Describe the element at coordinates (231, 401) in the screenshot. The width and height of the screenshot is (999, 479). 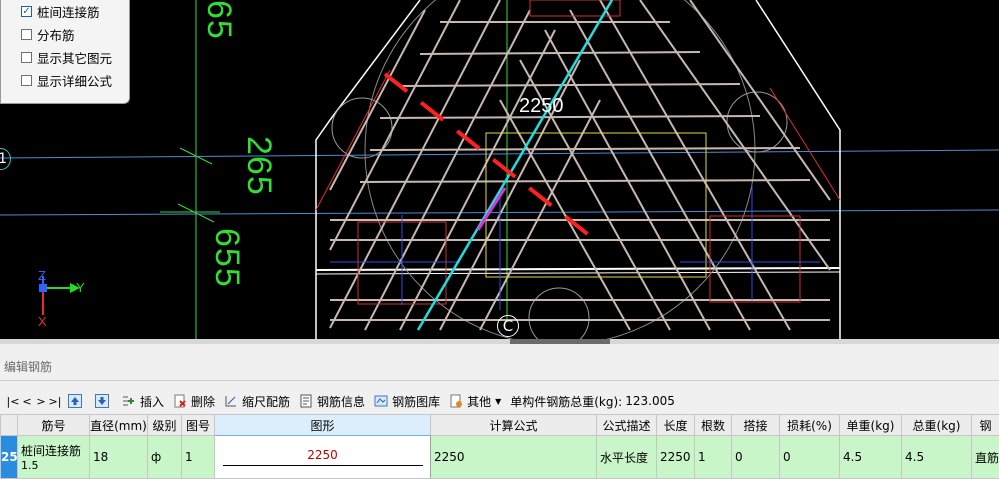
I see `scale-icon` at that location.